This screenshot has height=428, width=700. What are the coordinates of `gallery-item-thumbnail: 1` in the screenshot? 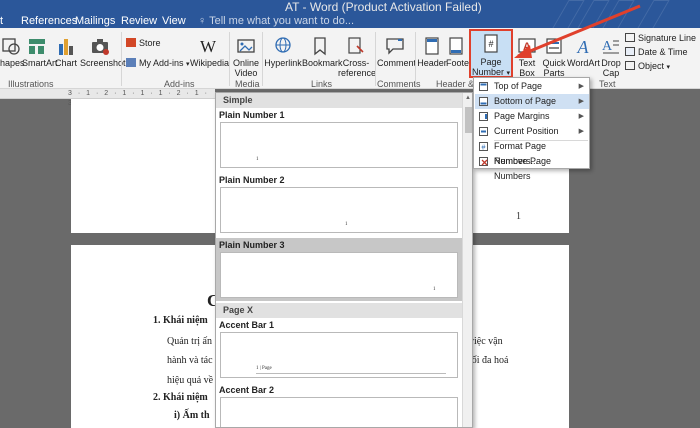 It's located at (339, 210).